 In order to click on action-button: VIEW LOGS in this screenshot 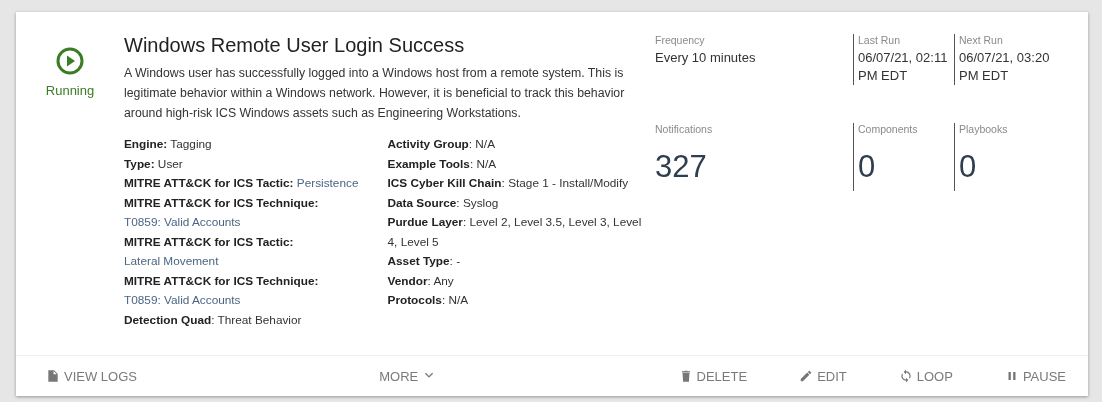, I will do `click(91, 376)`.